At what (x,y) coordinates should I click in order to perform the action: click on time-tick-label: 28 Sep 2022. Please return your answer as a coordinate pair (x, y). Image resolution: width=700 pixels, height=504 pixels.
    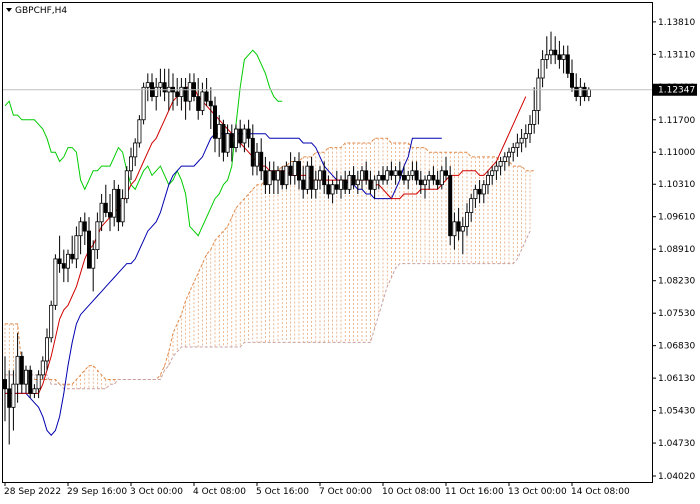
    Looking at the image, I should click on (32, 492).